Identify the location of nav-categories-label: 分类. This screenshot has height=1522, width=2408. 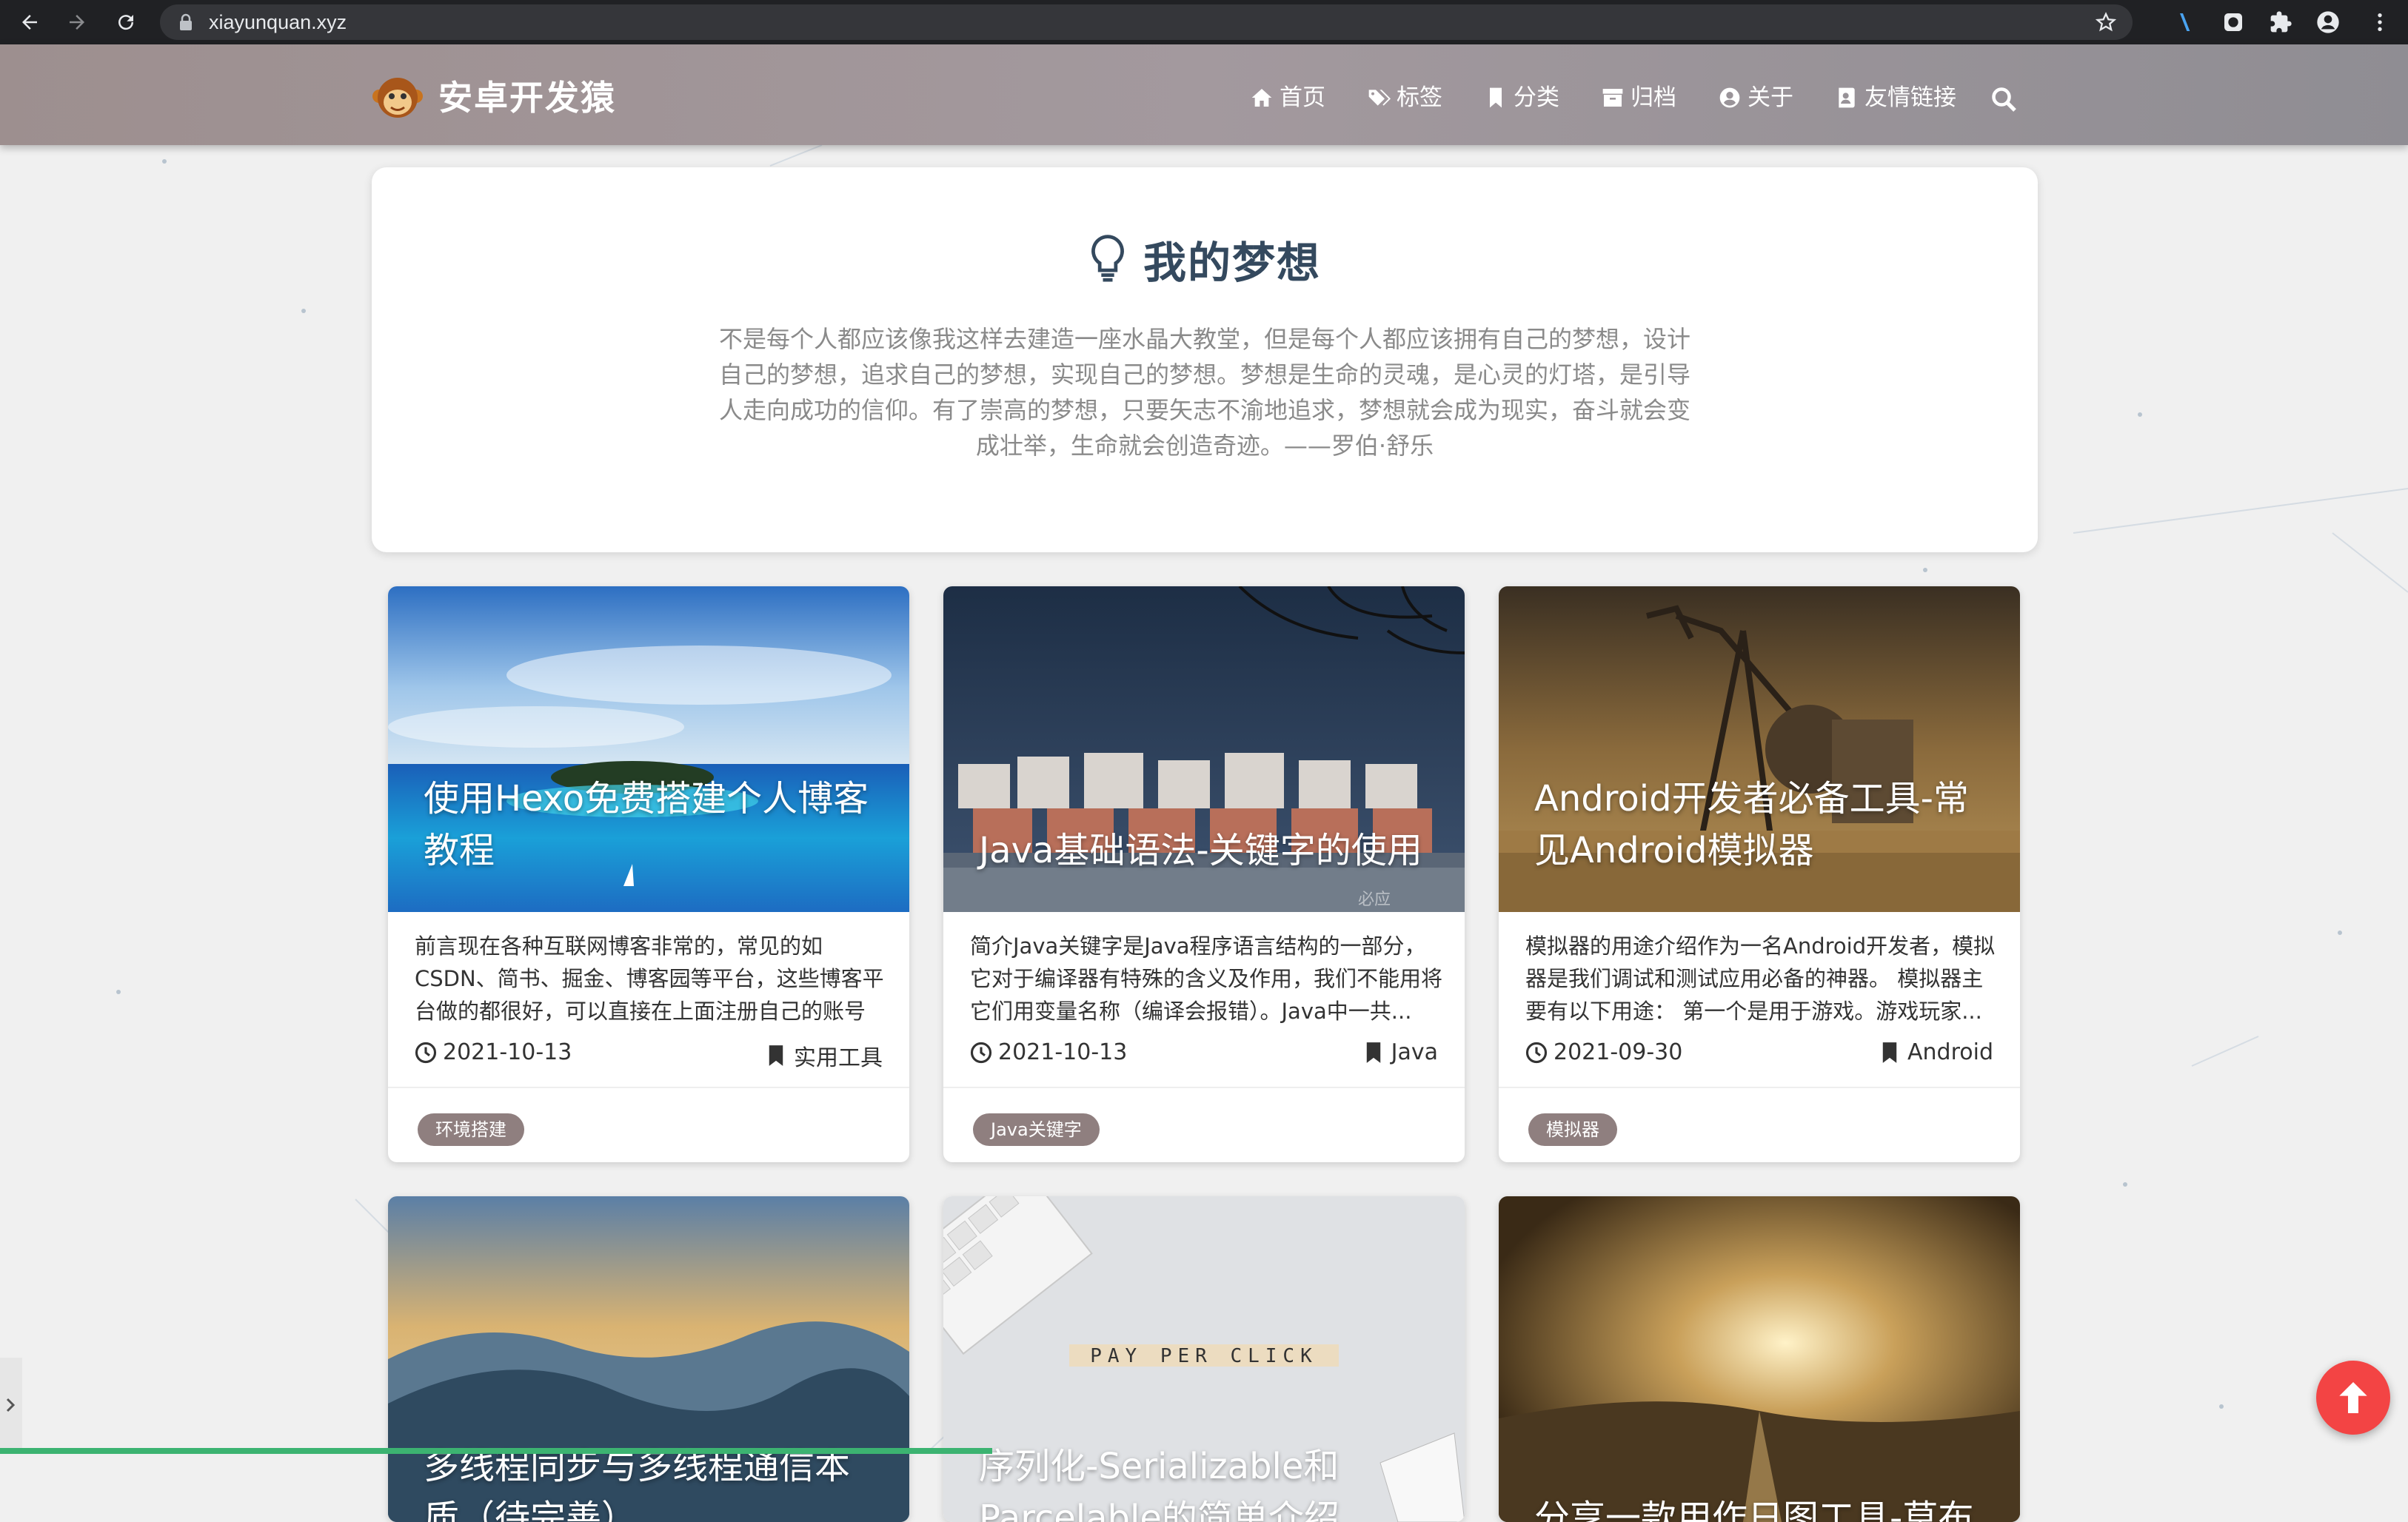
(1536, 97).